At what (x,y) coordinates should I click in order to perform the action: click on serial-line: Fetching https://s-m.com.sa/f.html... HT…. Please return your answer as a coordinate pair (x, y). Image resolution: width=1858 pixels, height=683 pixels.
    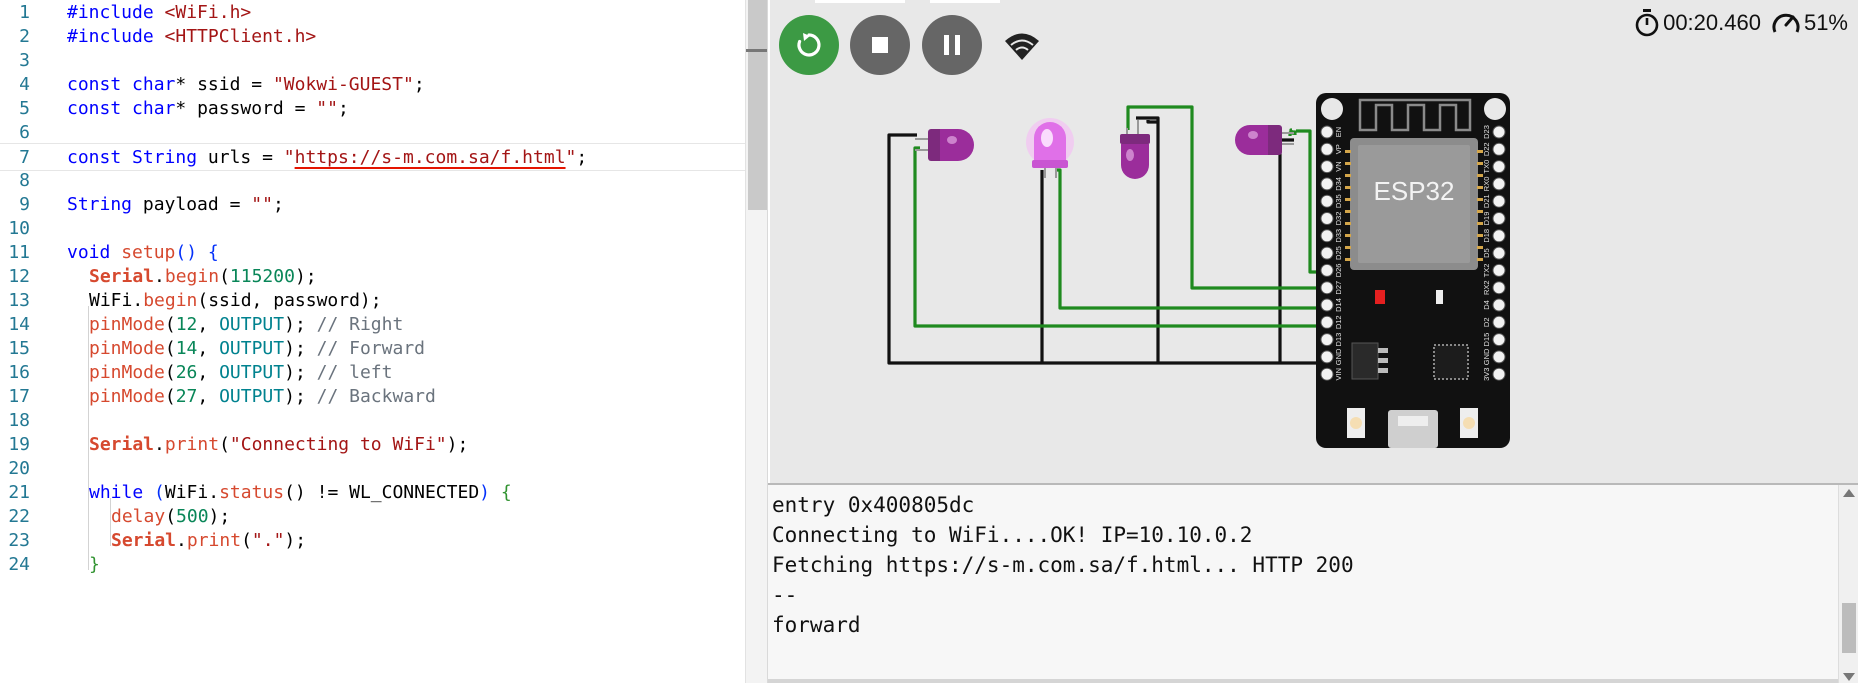
    Looking at the image, I should click on (1063, 565).